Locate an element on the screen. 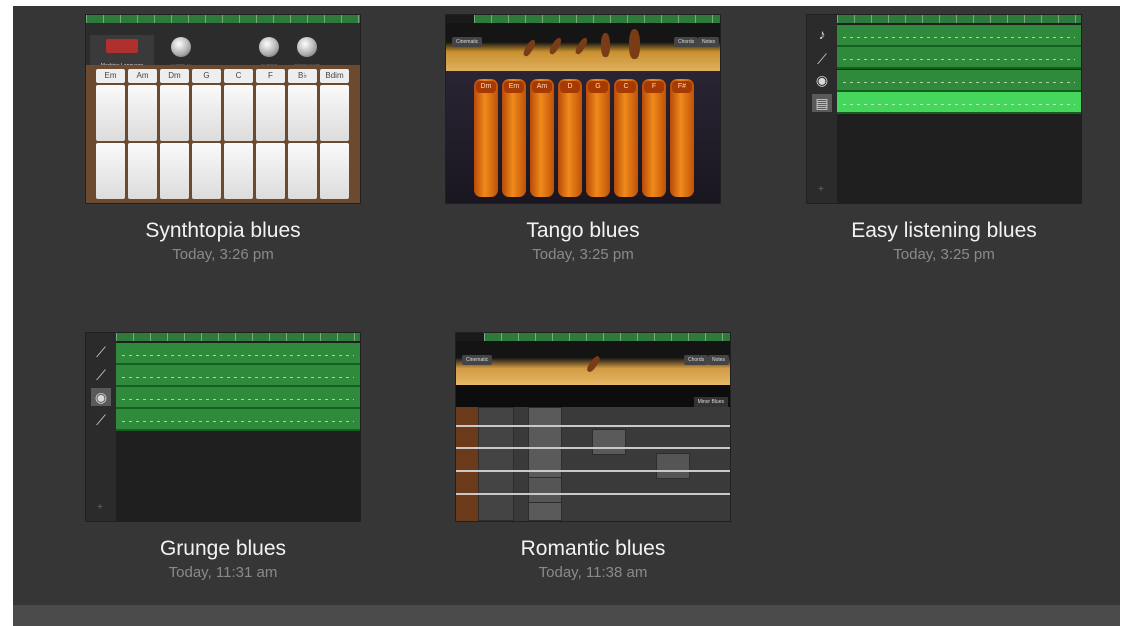 The image size is (1121, 626). chord-bar: G is located at coordinates (598, 138).